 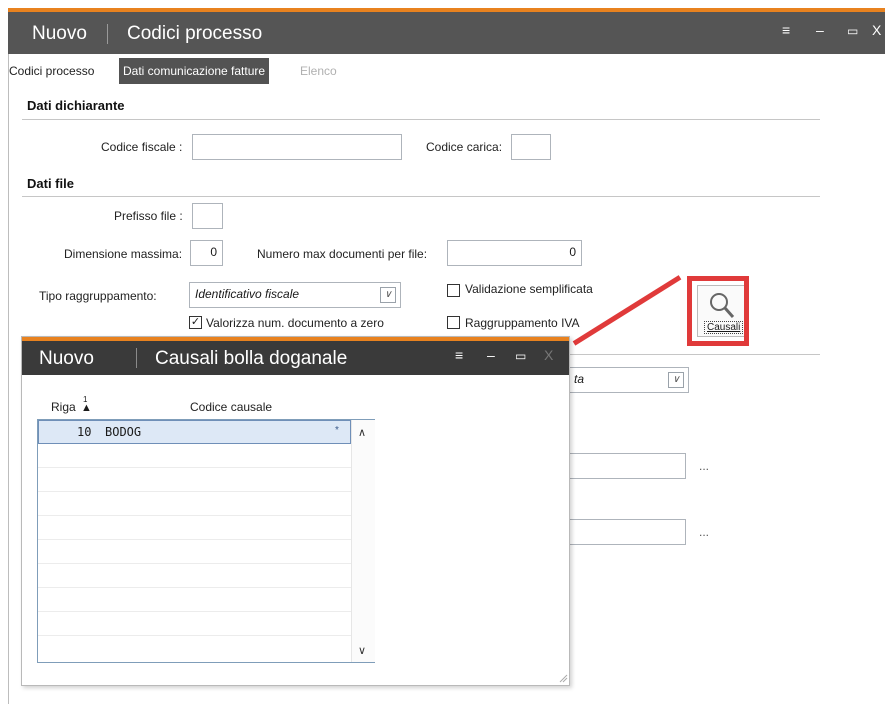 I want to click on prefisso-file-input, so click(x=207, y=216).